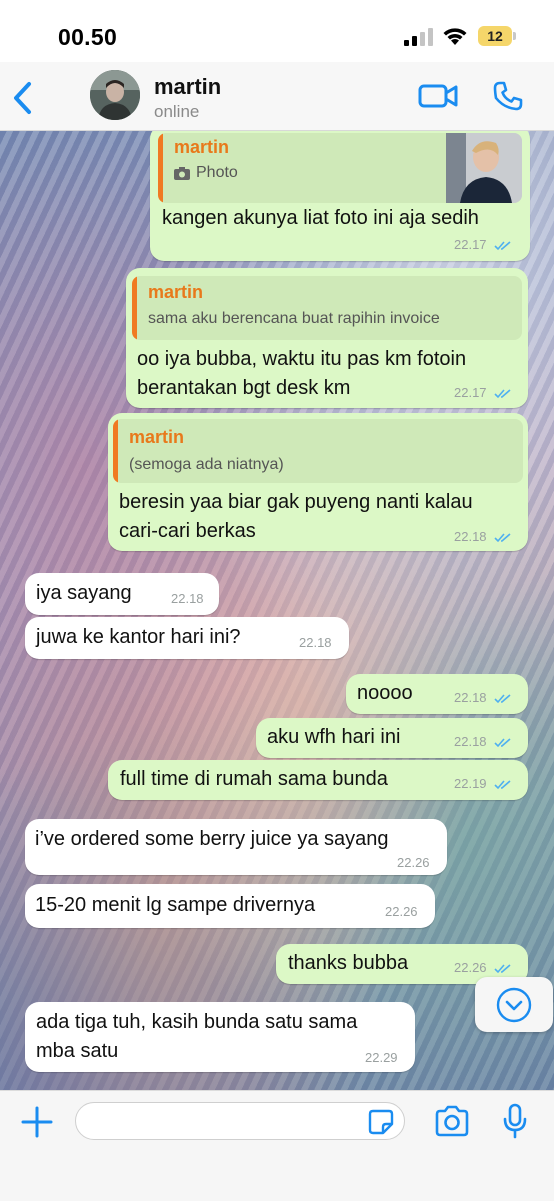 The height and width of the screenshot is (1201, 554). I want to click on message-bubble-incoming: 15-20 menit lg sampe drivernya 22.26, so click(230, 906).